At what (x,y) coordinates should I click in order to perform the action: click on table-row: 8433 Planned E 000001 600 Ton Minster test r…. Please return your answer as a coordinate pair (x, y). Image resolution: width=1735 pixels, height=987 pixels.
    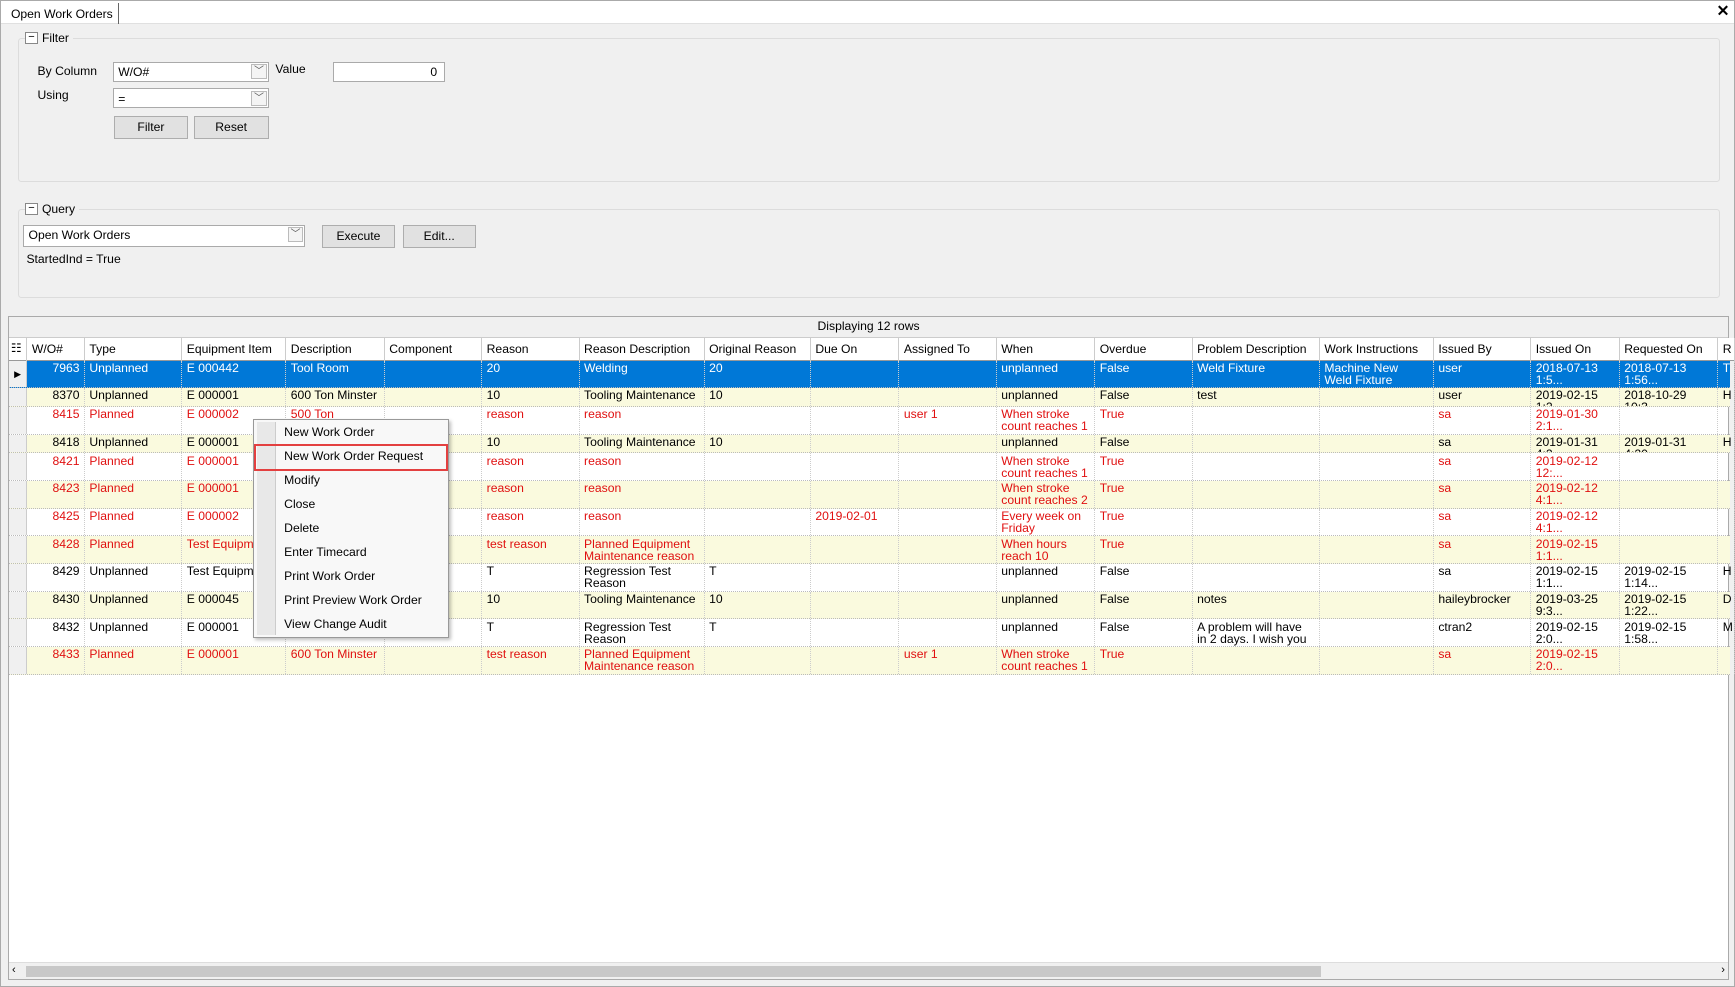
    Looking at the image, I should click on (871, 661).